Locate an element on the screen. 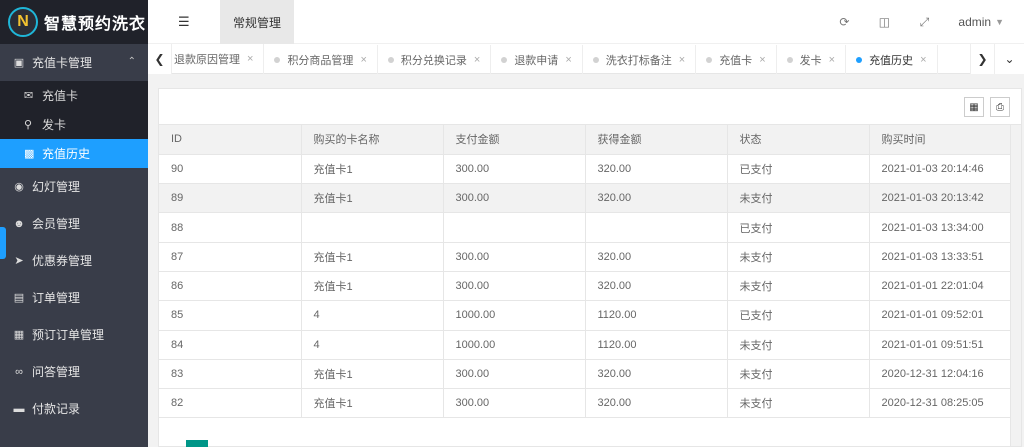  tab-points-goods: 积分商品管理 × is located at coordinates (321, 59).